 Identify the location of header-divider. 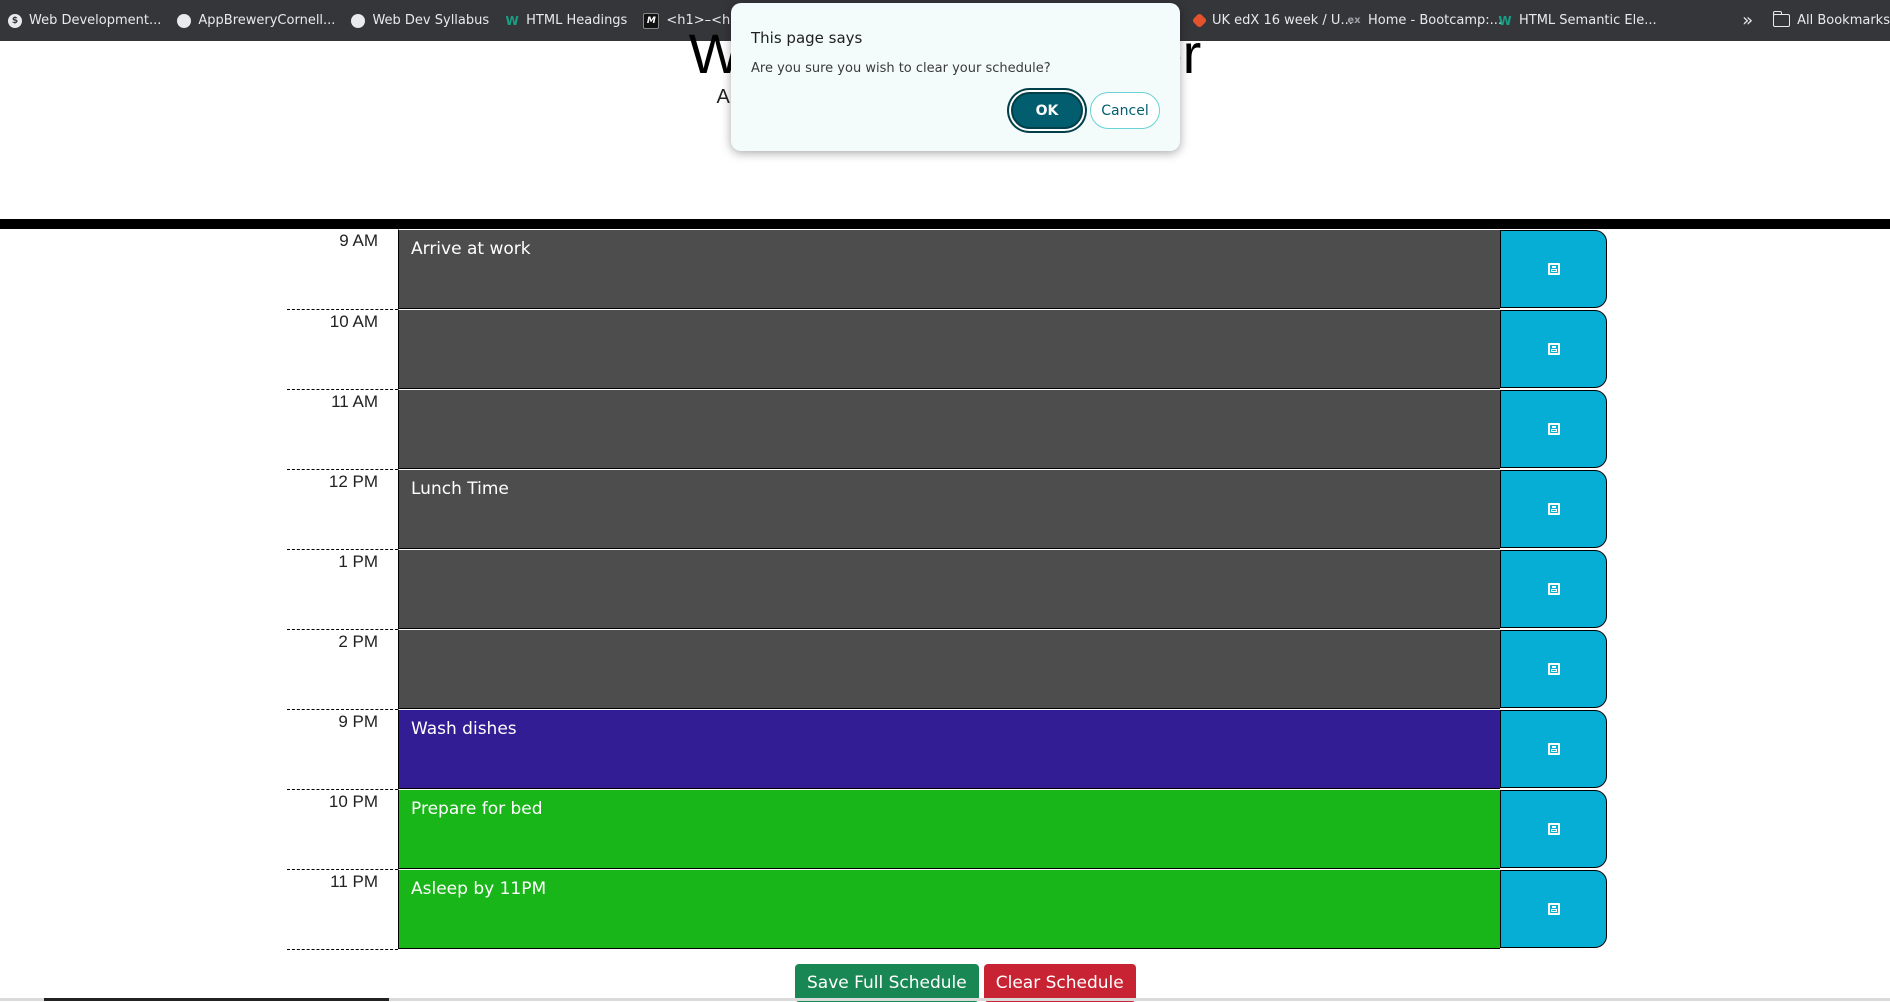
(945, 224).